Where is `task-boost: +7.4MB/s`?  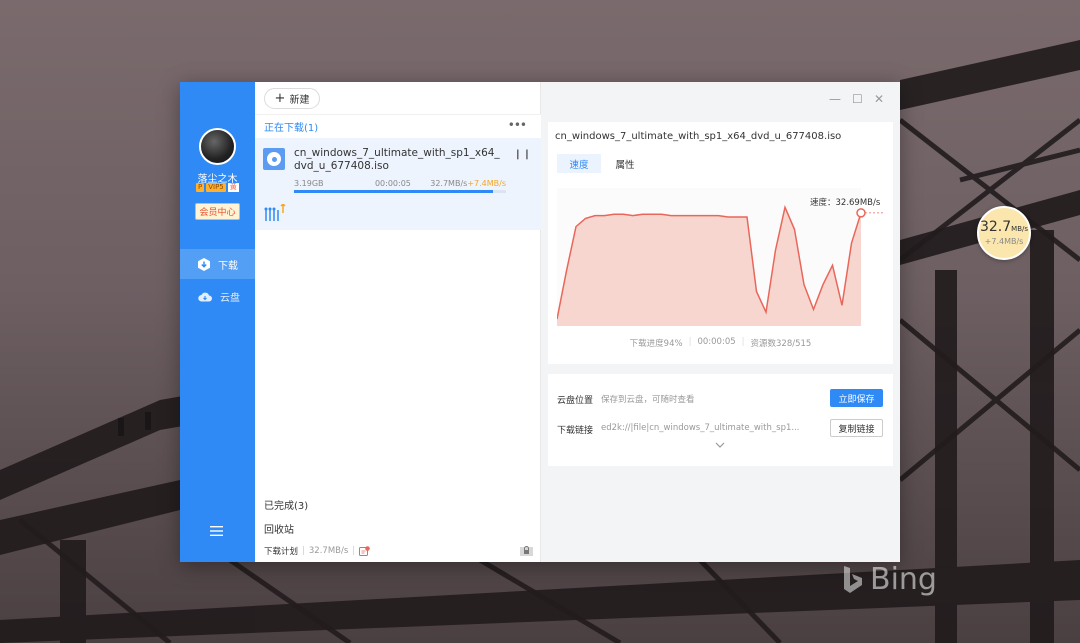
task-boost: +7.4MB/s is located at coordinates (486, 183).